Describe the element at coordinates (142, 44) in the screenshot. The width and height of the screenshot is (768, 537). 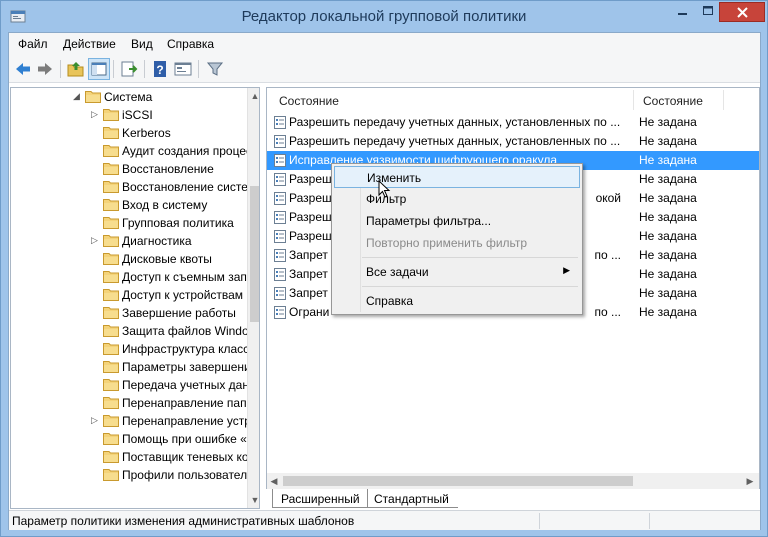
I see `menu-view: Вид` at that location.